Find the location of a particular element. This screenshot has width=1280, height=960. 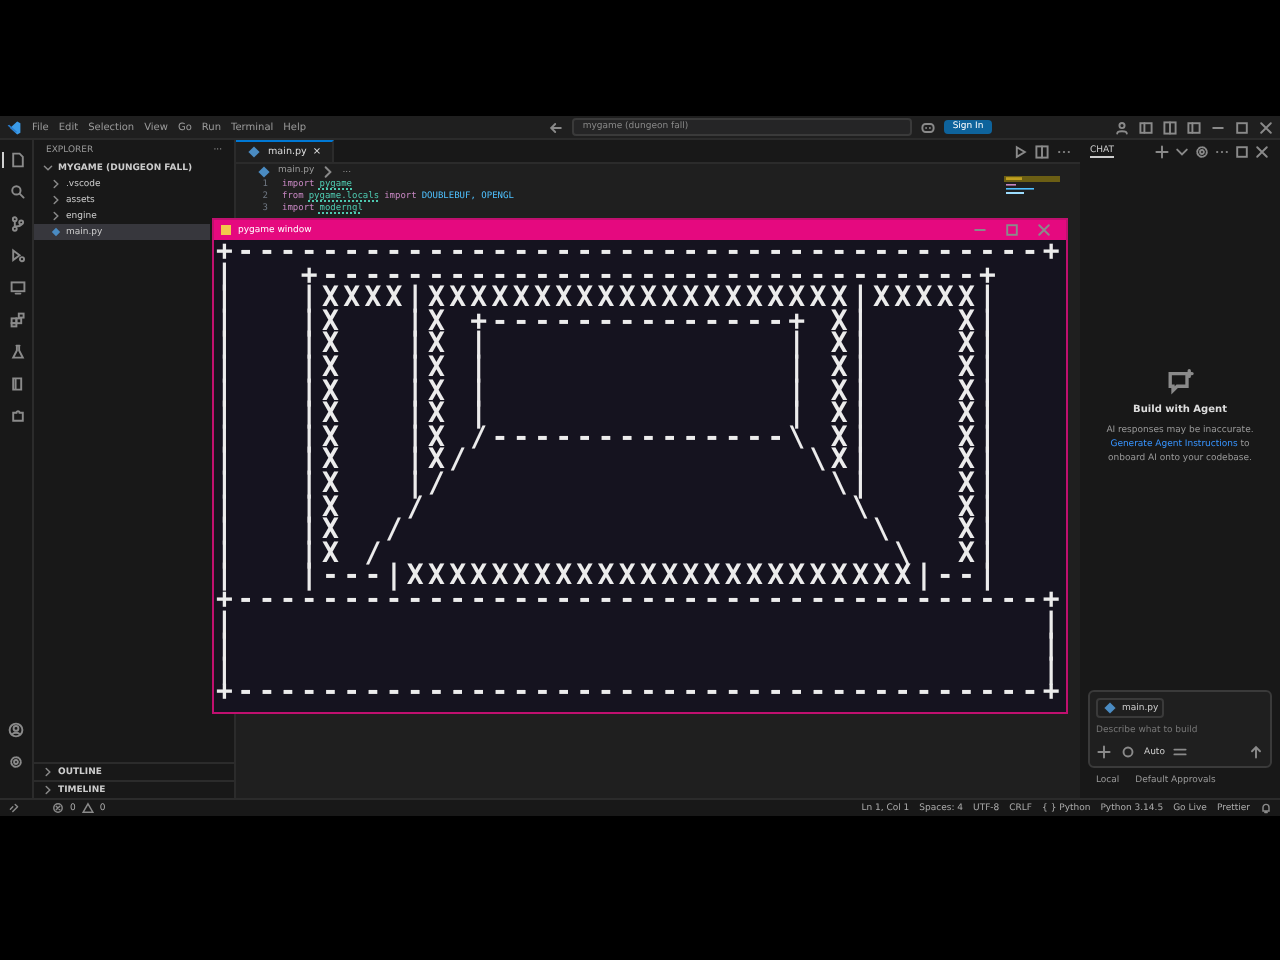

vscode-logo-icon is located at coordinates (14, 127).